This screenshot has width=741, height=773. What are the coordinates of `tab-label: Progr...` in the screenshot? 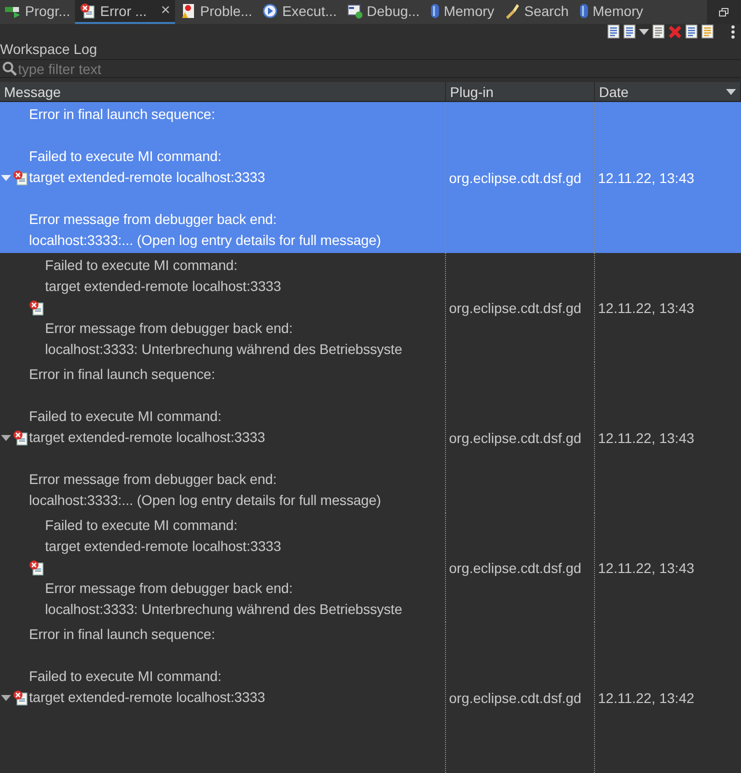 It's located at (47, 11).